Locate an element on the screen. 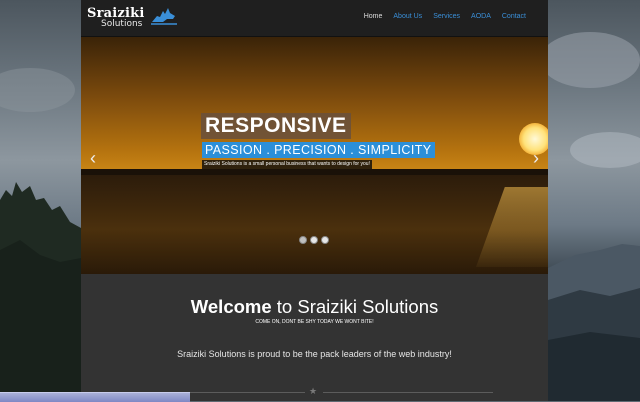 The image size is (640, 402). carousel-indicators is located at coordinates (314, 240).